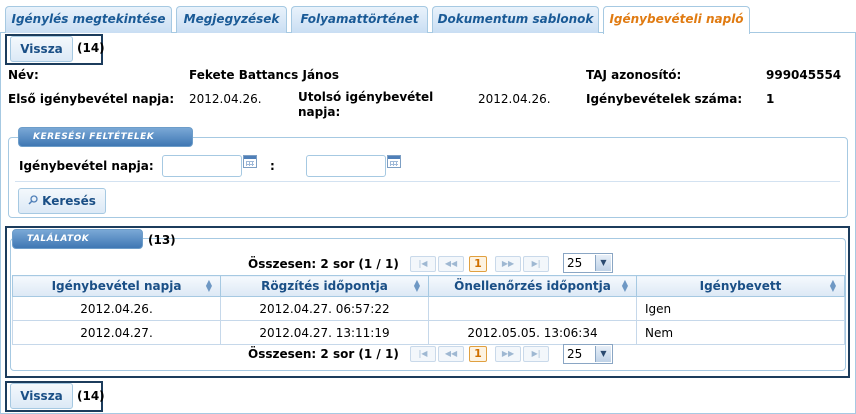  What do you see at coordinates (676, 20) in the screenshot?
I see `tab-usage-log: Igénybevételi napló` at bounding box center [676, 20].